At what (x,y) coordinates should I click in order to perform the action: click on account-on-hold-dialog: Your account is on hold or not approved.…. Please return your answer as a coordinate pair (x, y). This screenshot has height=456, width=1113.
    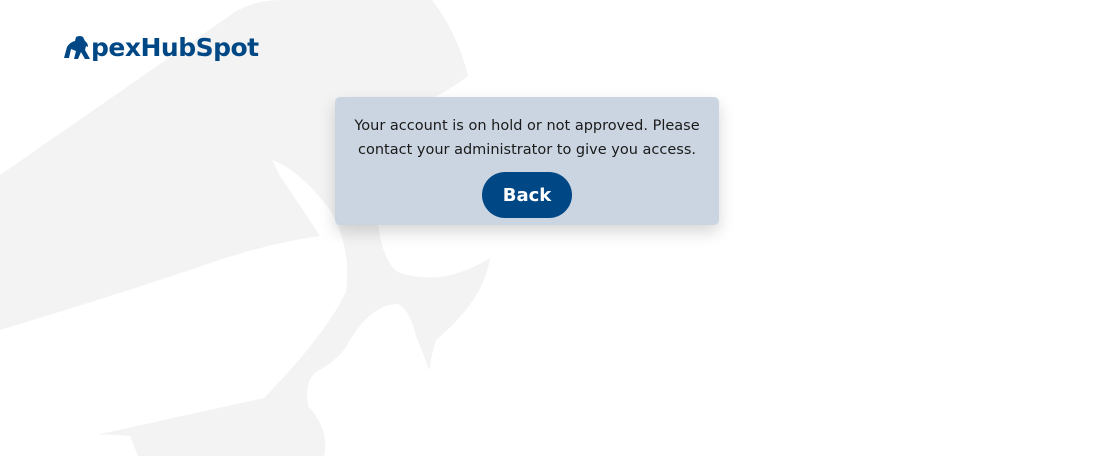
    Looking at the image, I should click on (527, 161).